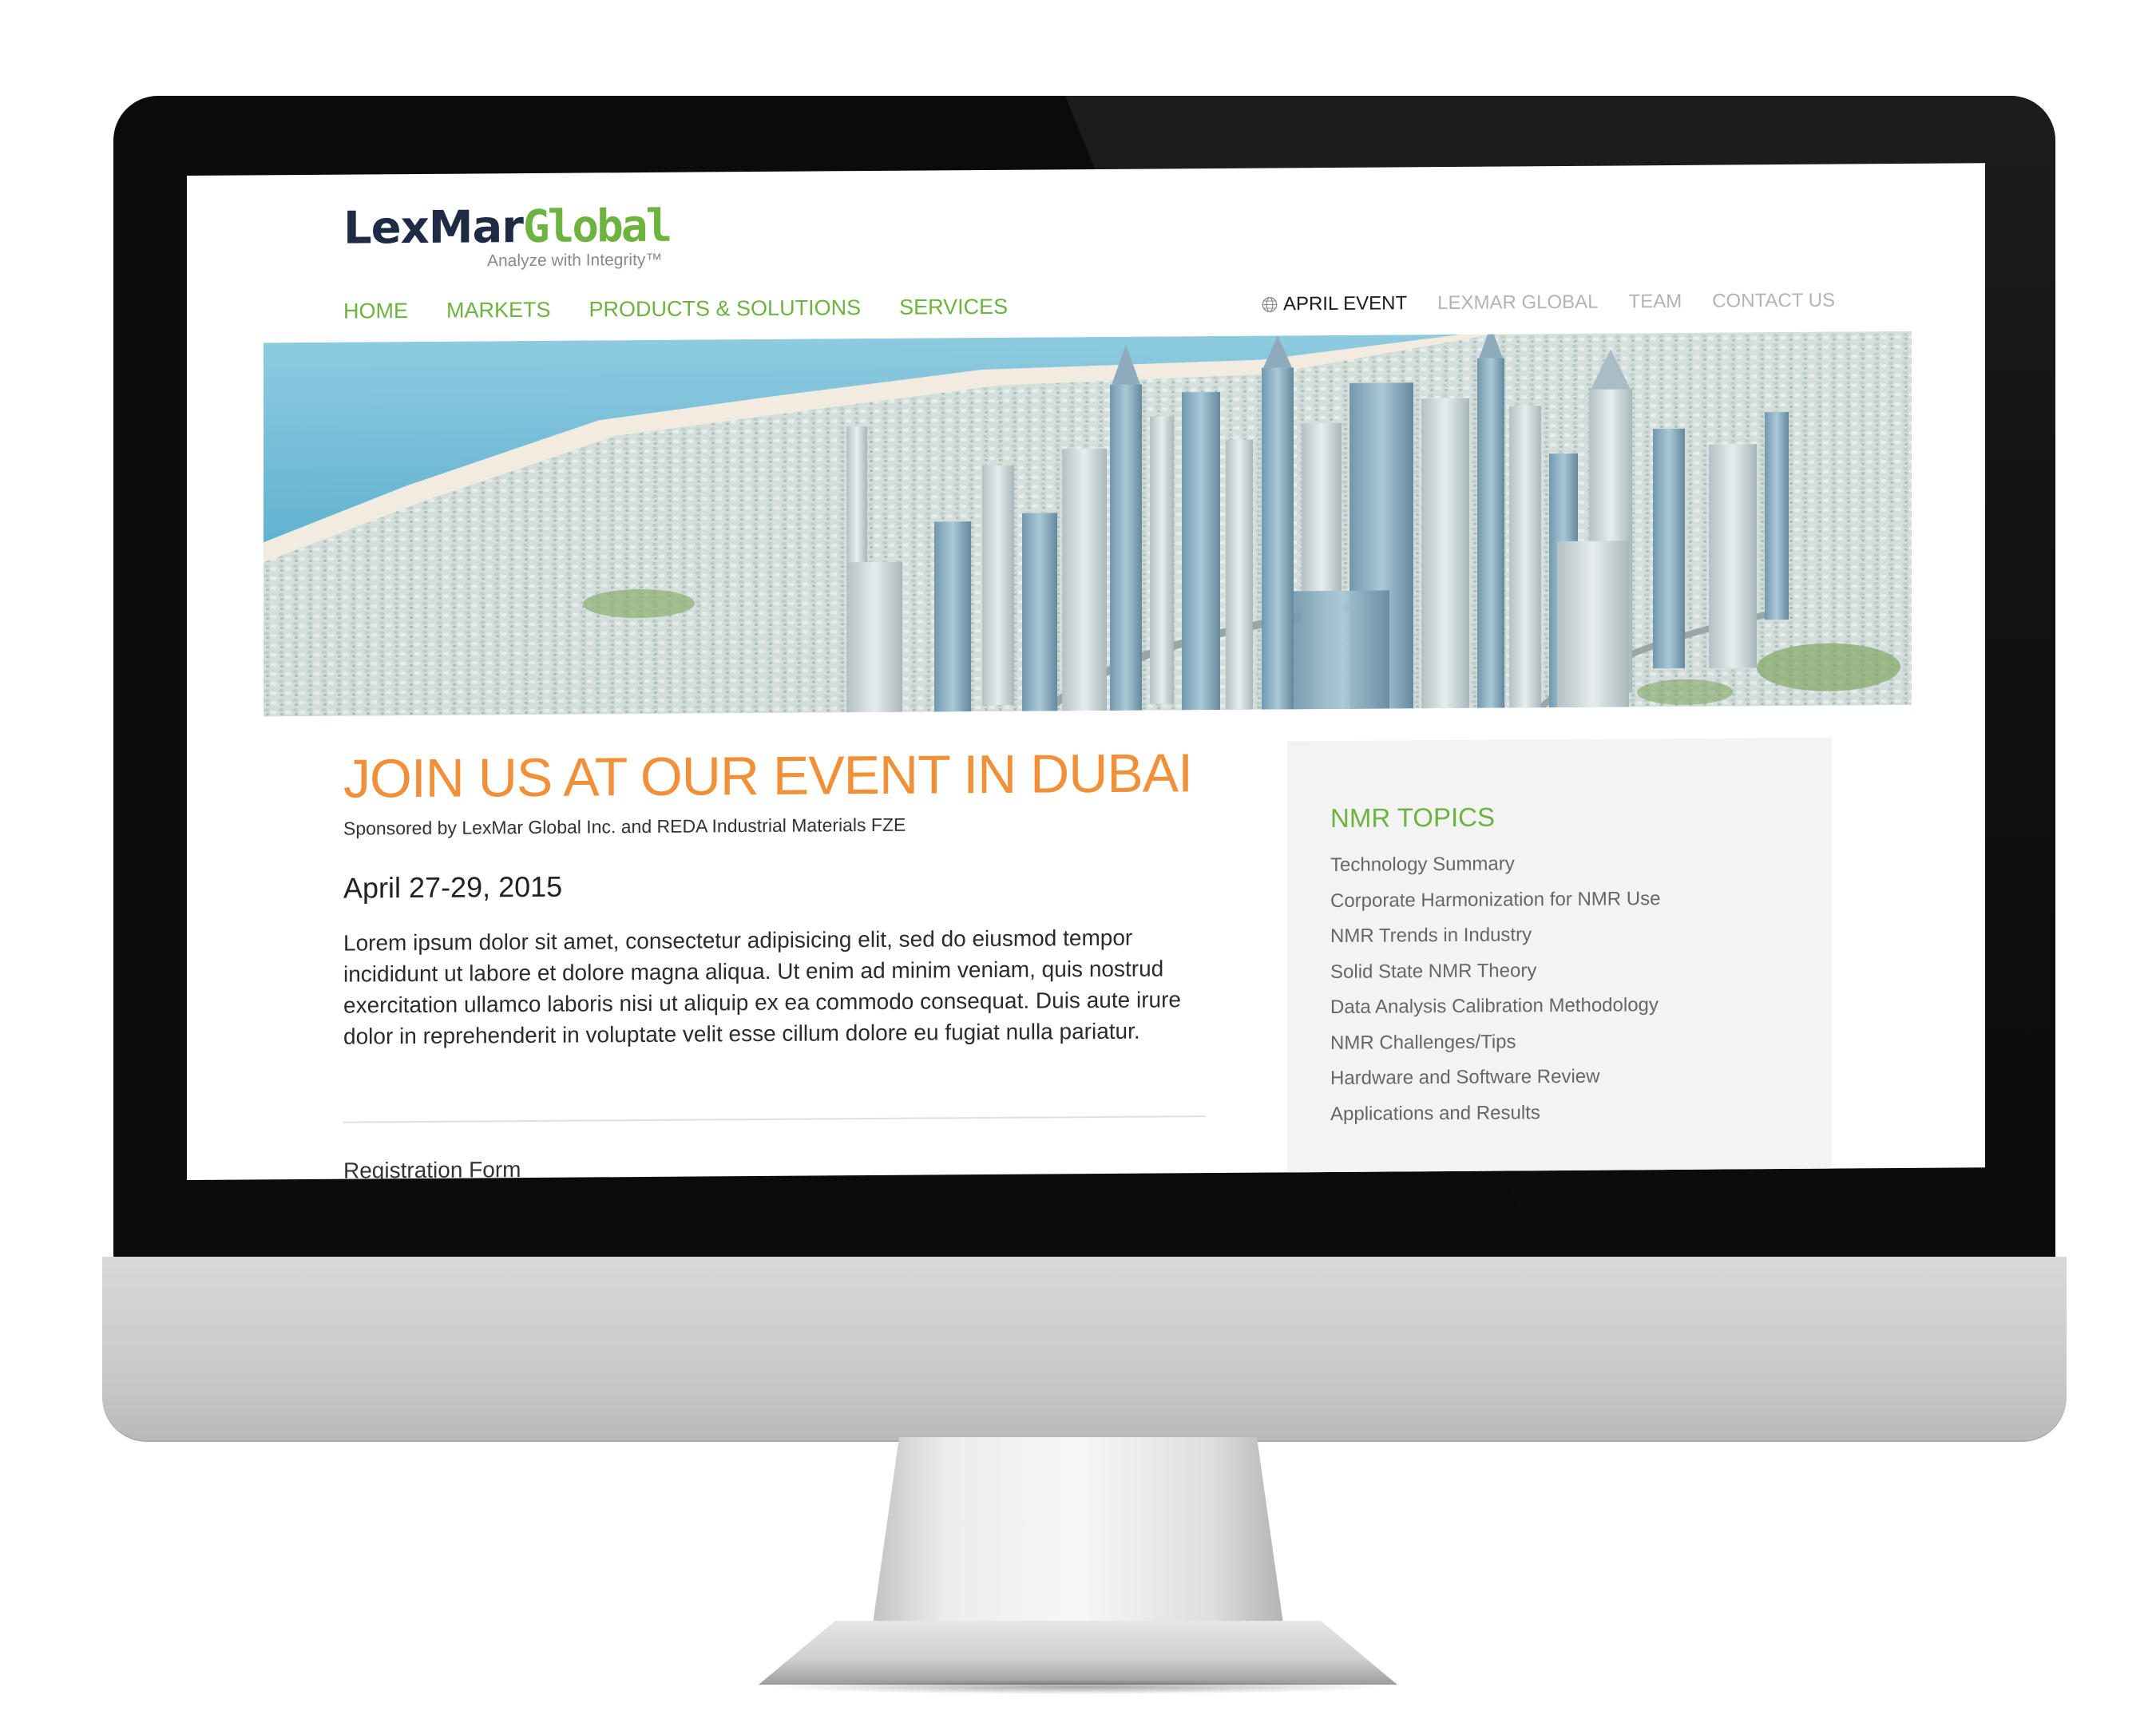  What do you see at coordinates (498, 310) in the screenshot?
I see `nav-markets: MARKETS` at bounding box center [498, 310].